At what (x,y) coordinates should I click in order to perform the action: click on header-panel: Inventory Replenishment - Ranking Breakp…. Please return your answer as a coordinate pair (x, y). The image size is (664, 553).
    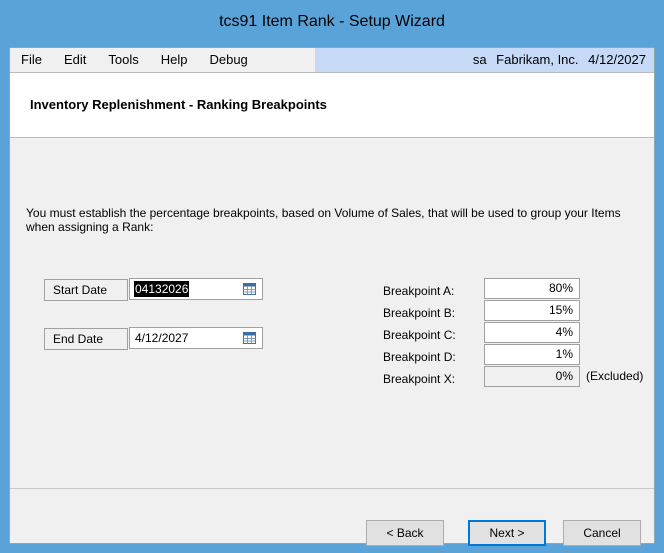
    Looking at the image, I should click on (332, 105).